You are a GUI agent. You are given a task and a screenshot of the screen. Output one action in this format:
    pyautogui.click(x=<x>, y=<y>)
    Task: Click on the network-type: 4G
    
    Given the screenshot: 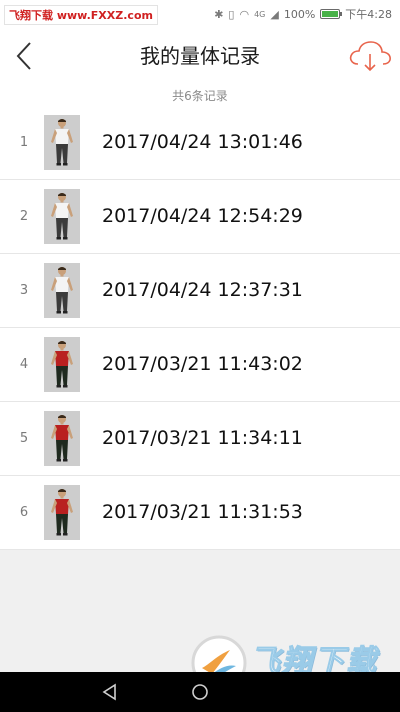 What is the action you would take?
    pyautogui.click(x=260, y=14)
    